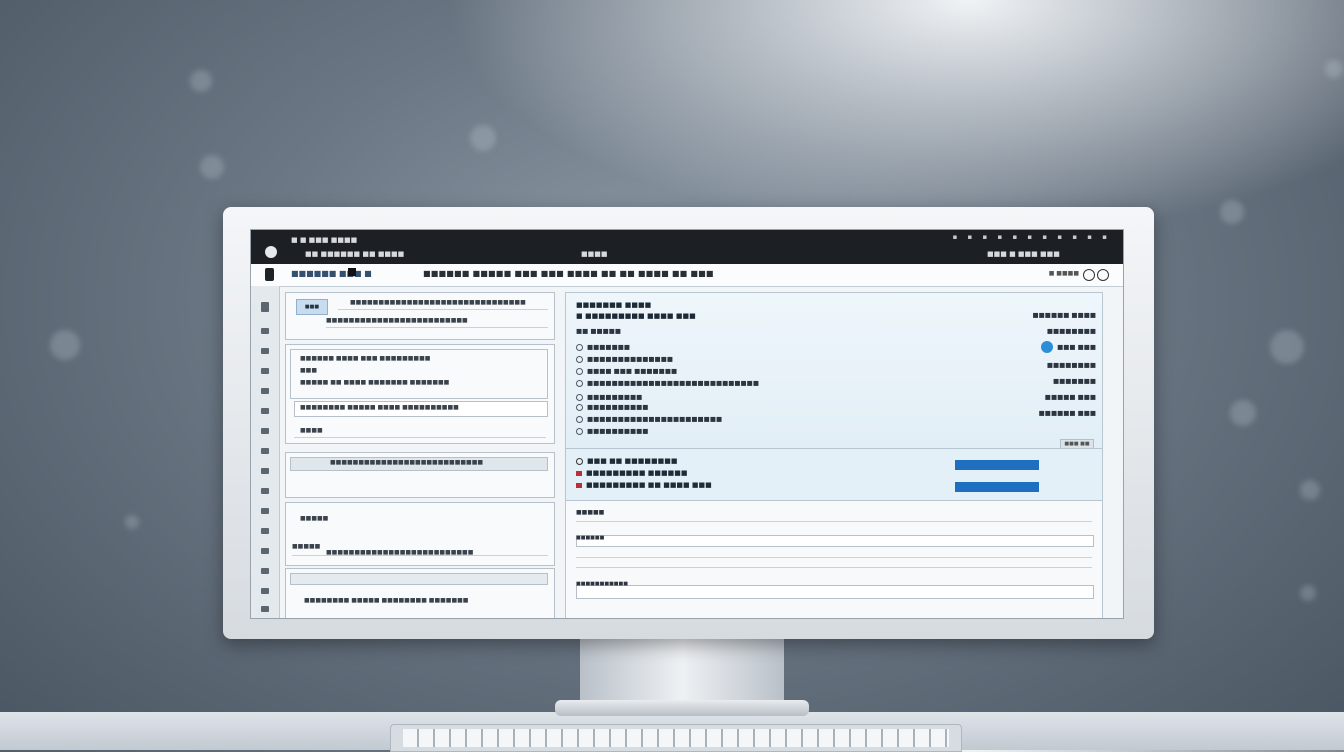 The height and width of the screenshot is (752, 1344). What do you see at coordinates (636, 316) in the screenshot?
I see `card-subheading: ■ ■■■■■■■■■ ■■■■ ■■■` at bounding box center [636, 316].